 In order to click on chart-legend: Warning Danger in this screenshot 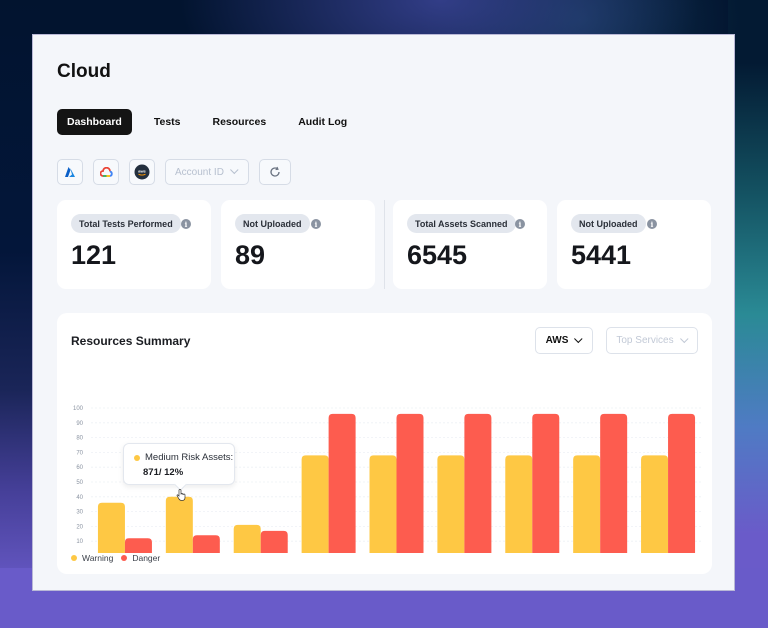, I will do `click(115, 558)`.